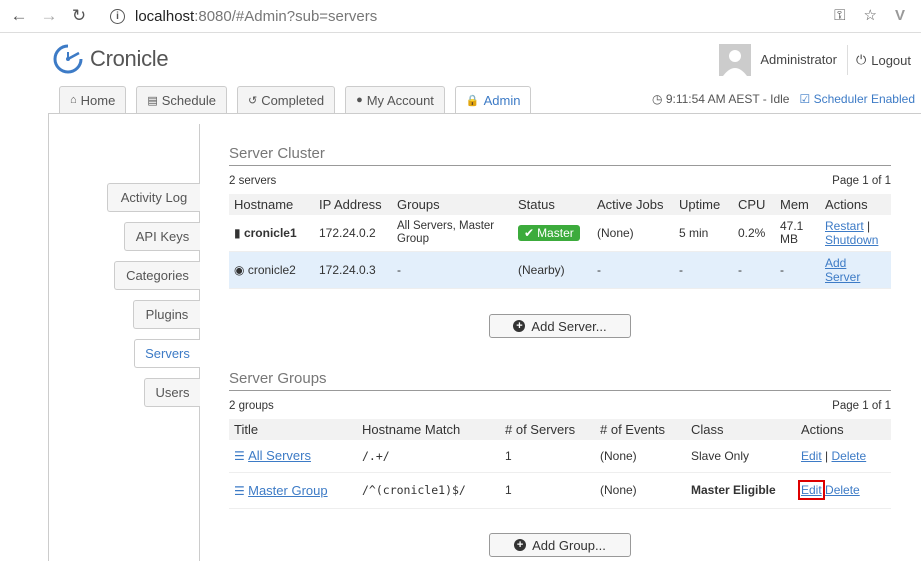 The height and width of the screenshot is (561, 921). I want to click on avatar, so click(735, 60).